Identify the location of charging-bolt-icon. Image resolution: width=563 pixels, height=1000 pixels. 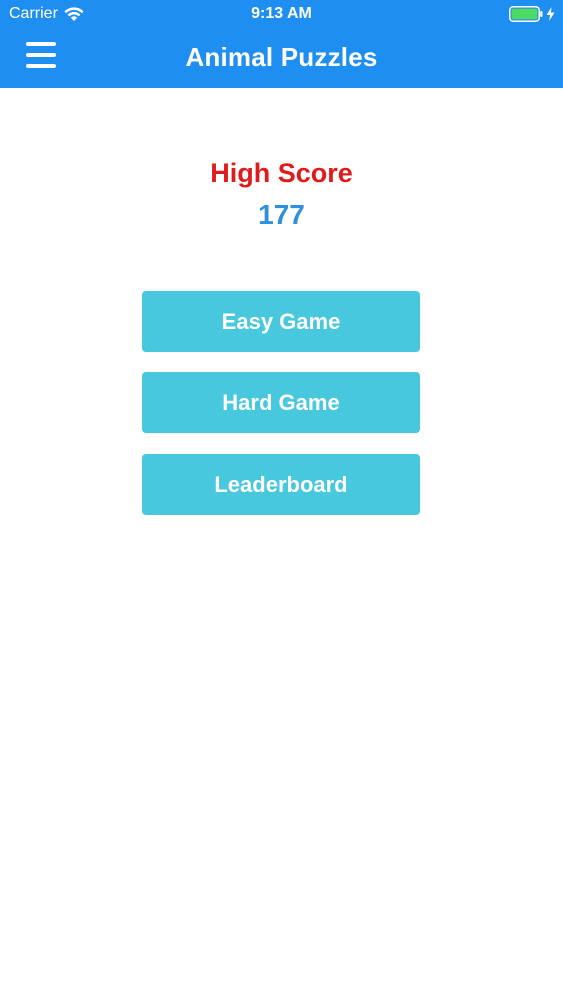
(550, 14).